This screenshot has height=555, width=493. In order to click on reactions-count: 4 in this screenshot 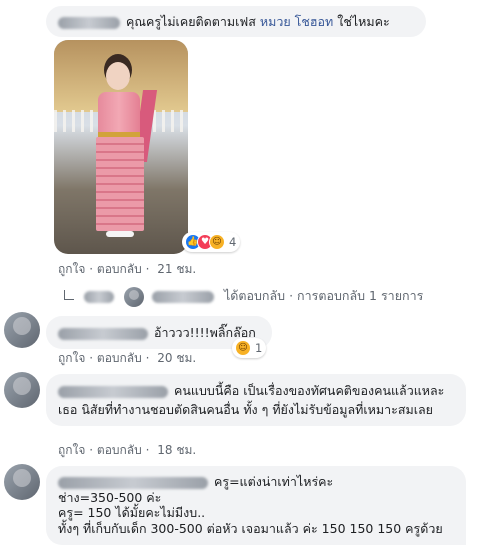, I will do `click(233, 242)`.